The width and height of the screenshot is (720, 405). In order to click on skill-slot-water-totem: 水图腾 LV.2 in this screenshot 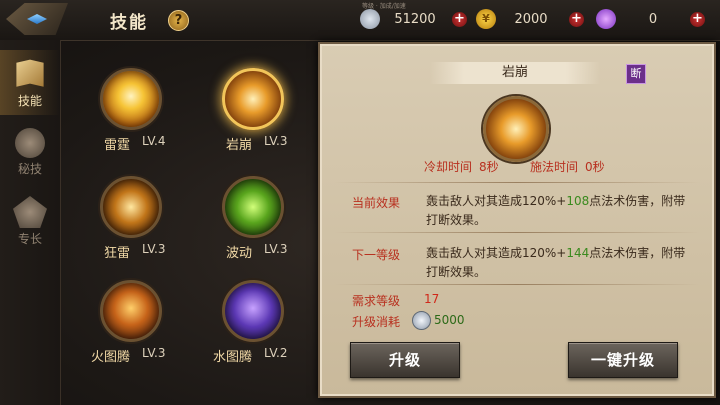, I will do `click(247, 330)`.